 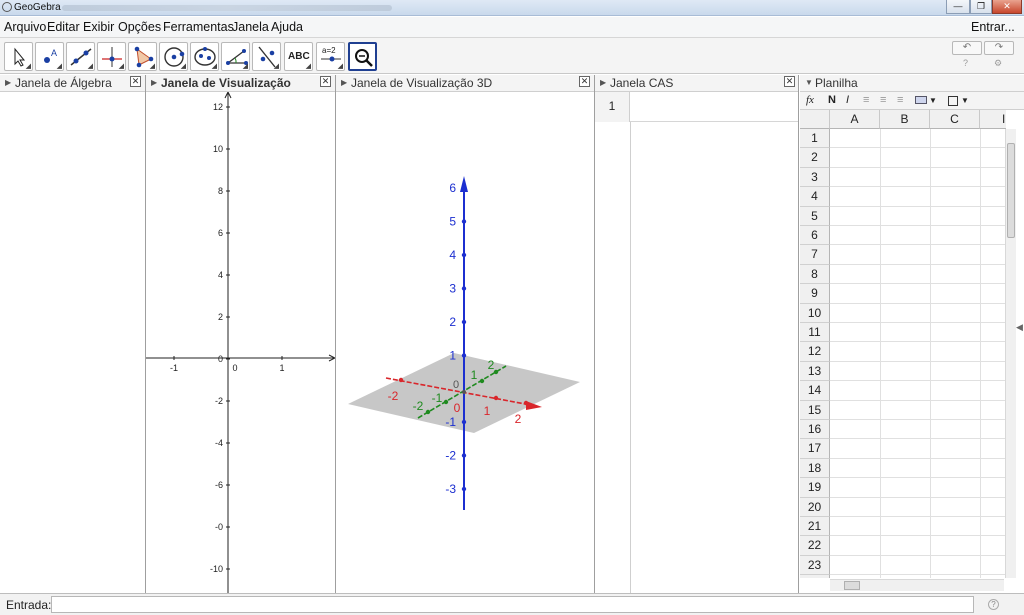 I want to click on column-header-a: A, so click(x=855, y=119).